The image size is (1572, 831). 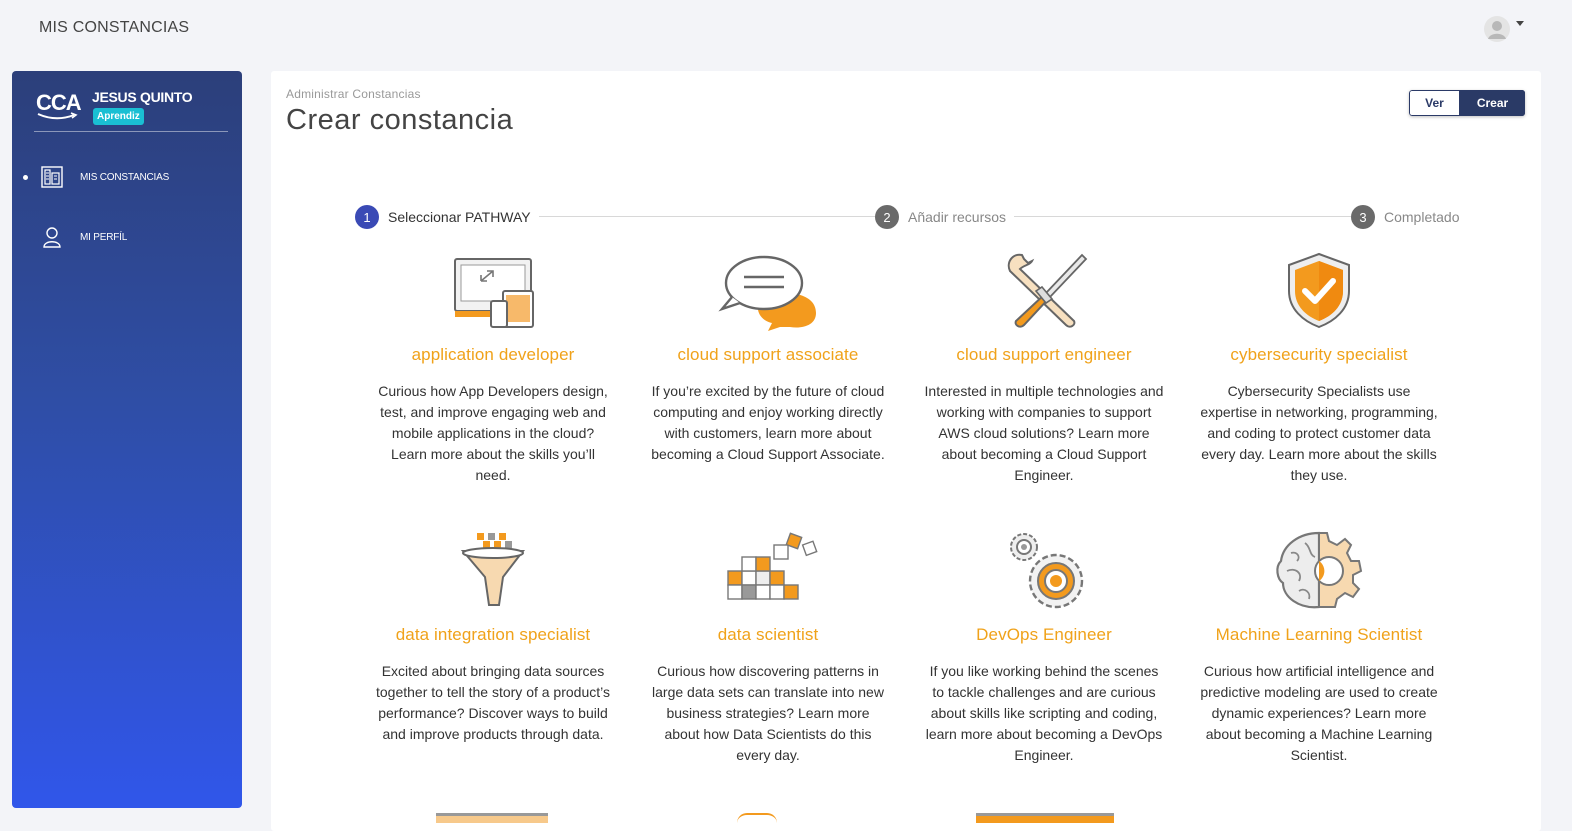 I want to click on user-menu, so click(x=1504, y=29).